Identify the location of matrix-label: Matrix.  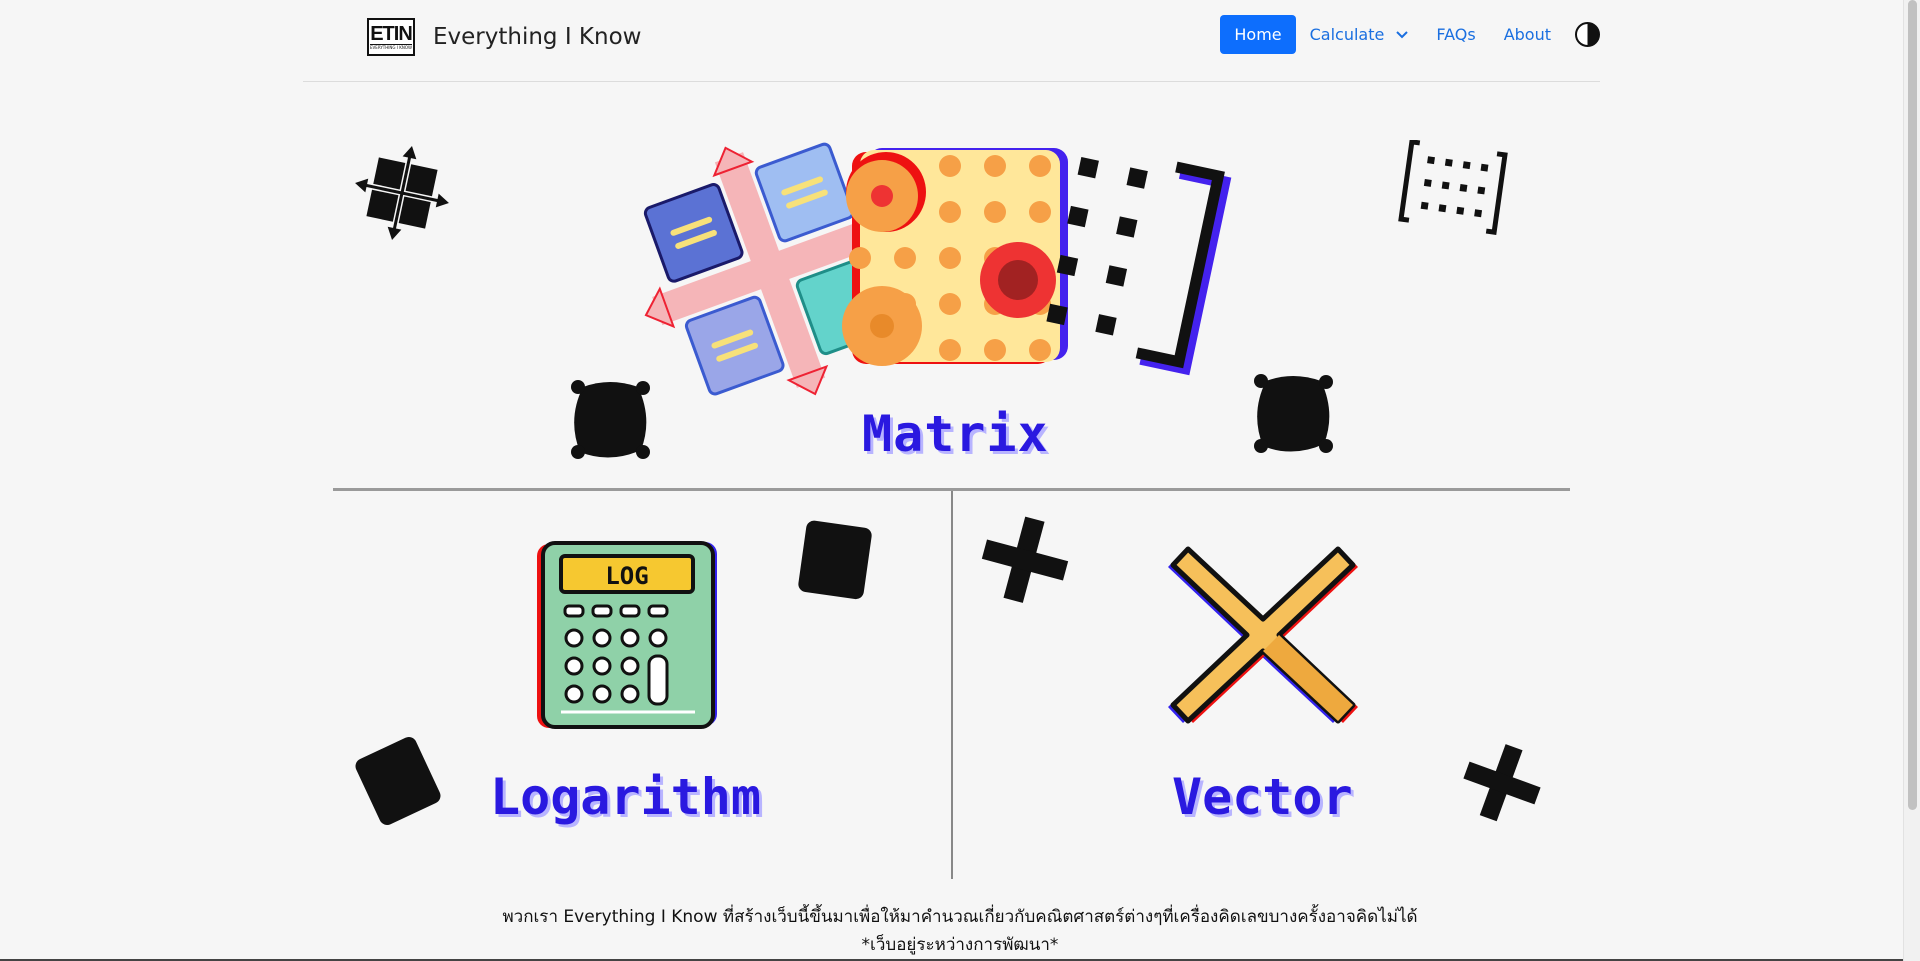
(955, 434).